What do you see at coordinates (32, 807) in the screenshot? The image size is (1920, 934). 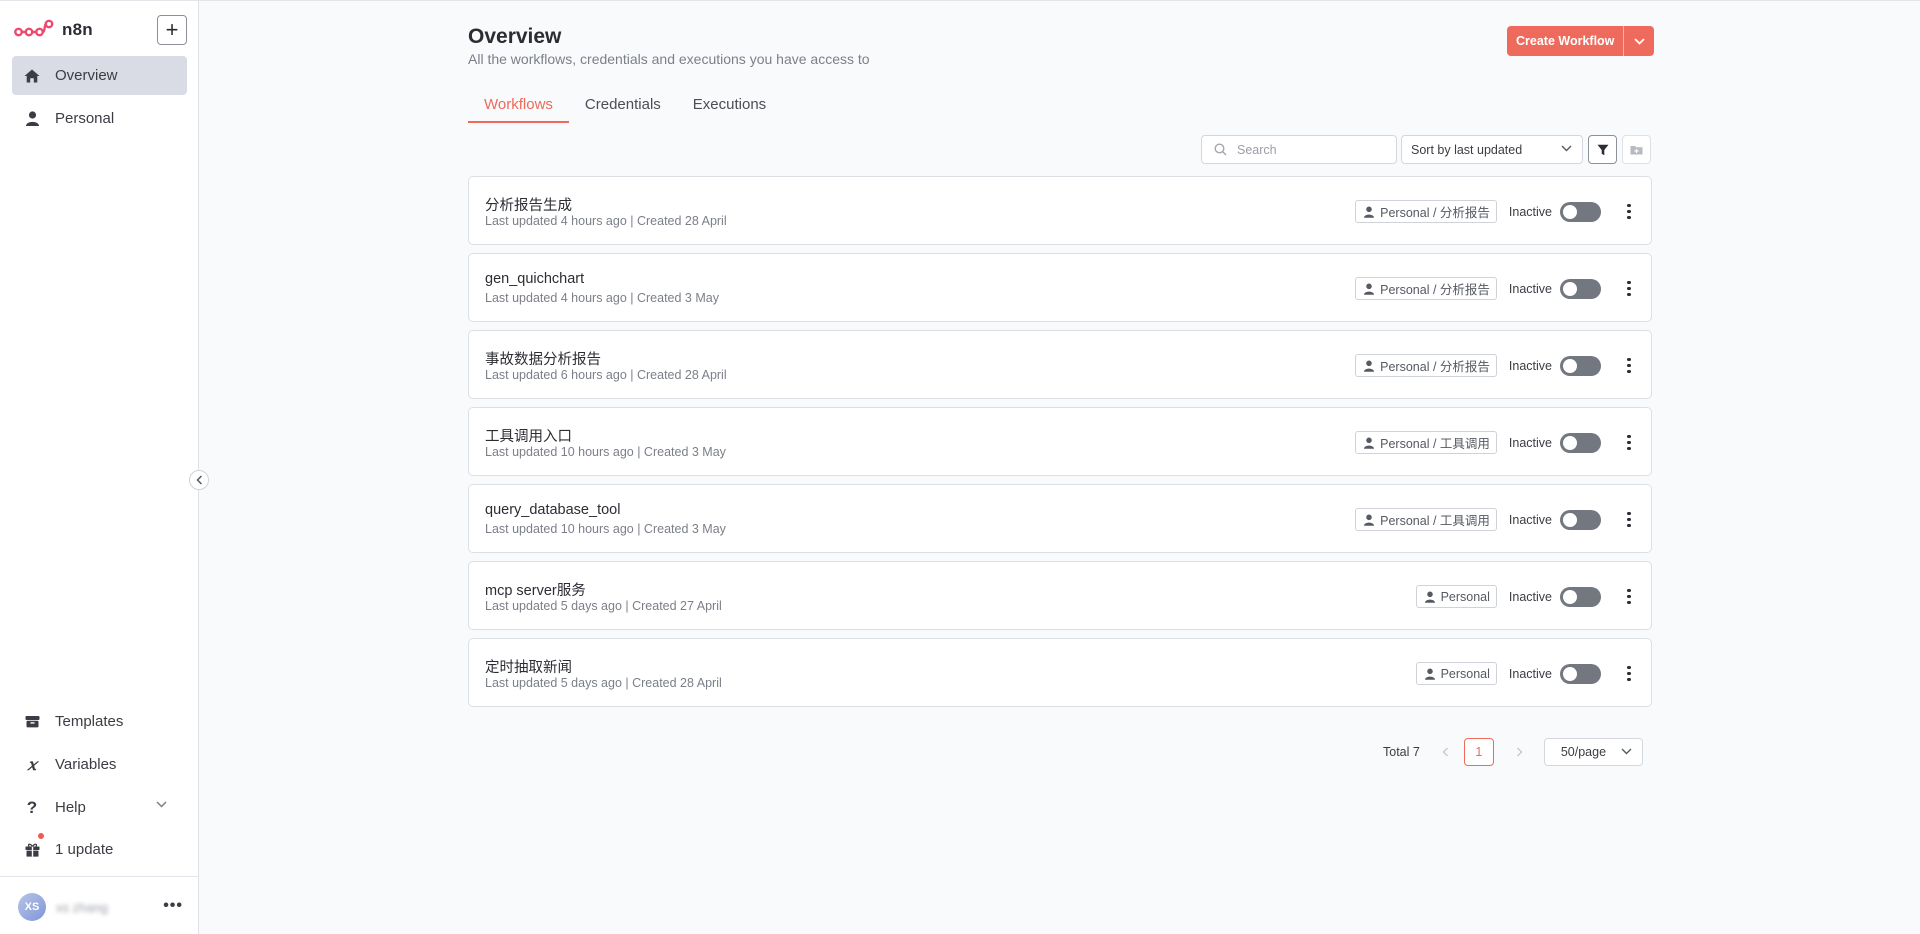 I see `question-icon: ?` at bounding box center [32, 807].